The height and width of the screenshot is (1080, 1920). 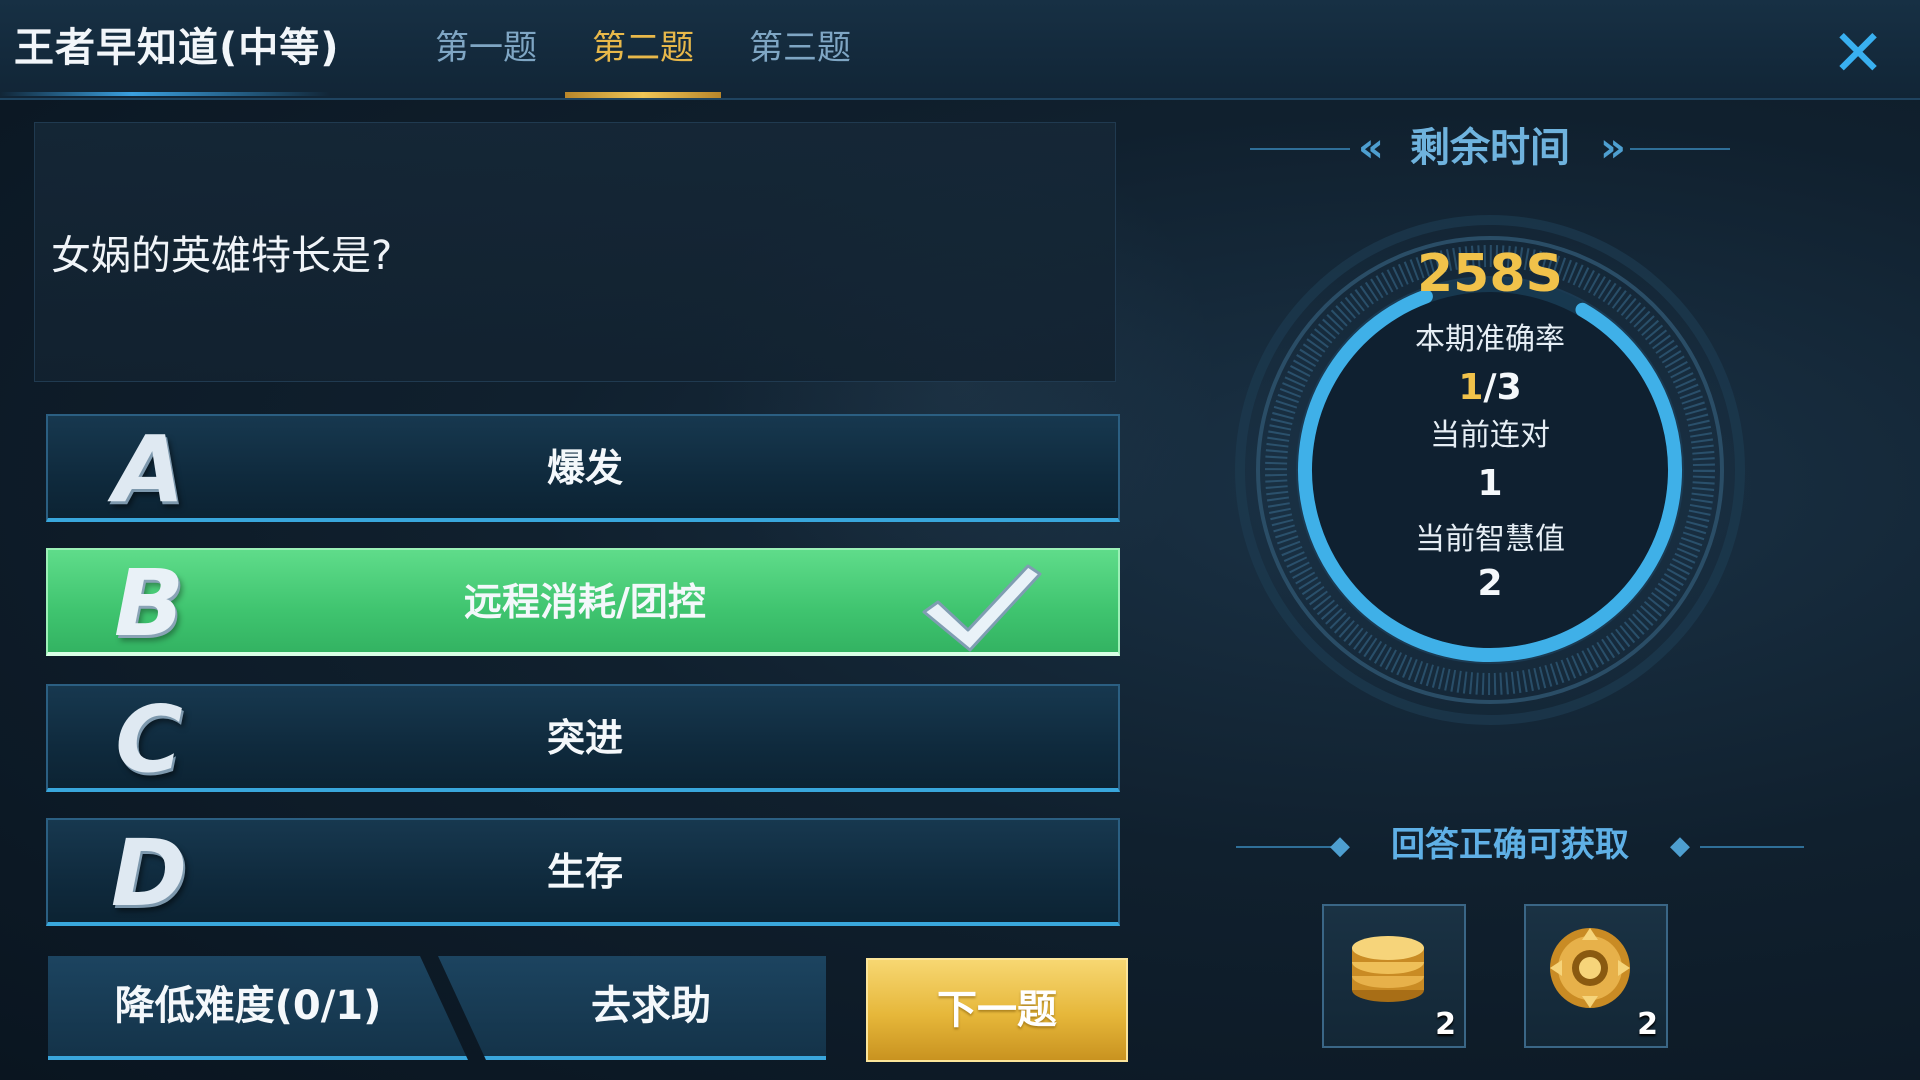 I want to click on close-icon: ✕, so click(x=1858, y=54).